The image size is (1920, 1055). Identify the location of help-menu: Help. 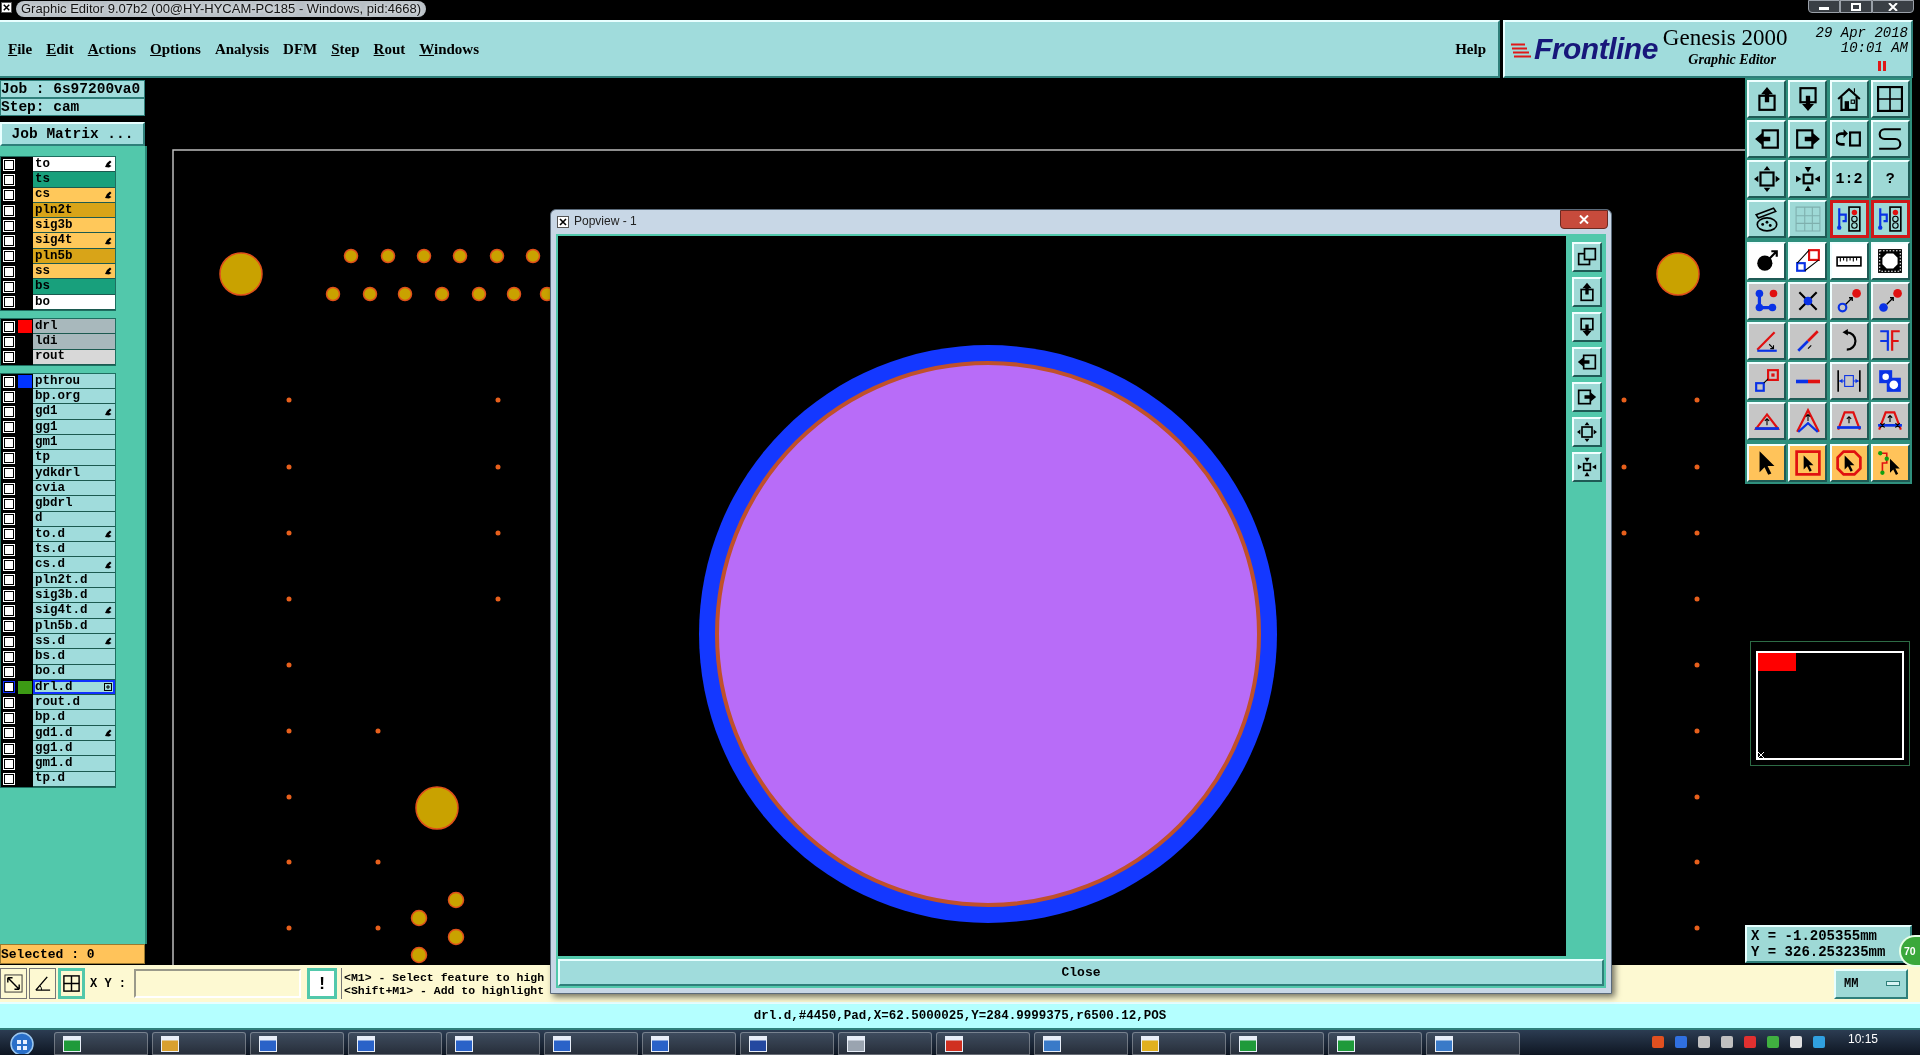
(1470, 49).